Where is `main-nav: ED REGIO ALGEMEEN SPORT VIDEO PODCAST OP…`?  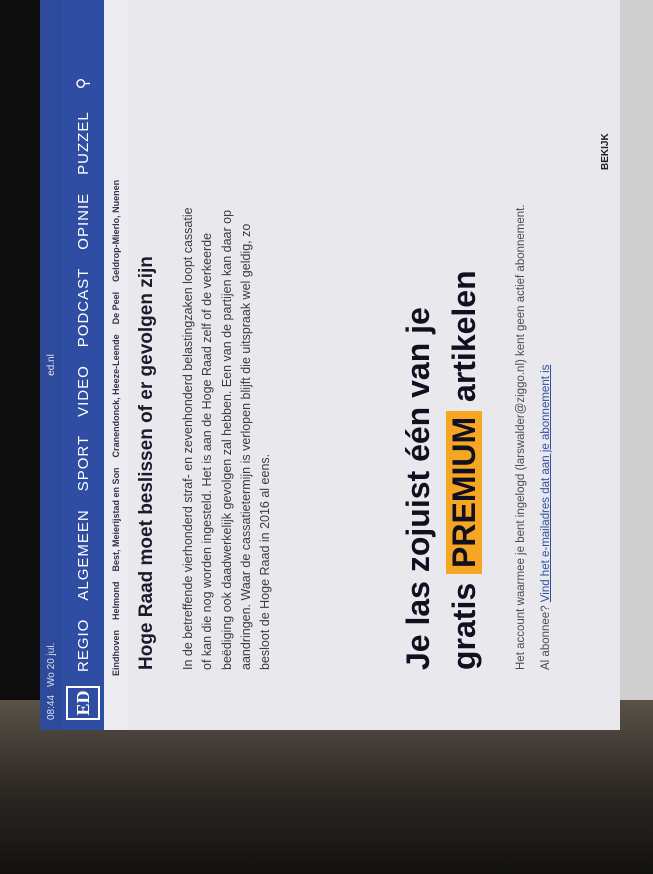 main-nav: ED REGIO ALGEMEEN SPORT VIDEO PODCAST OP… is located at coordinates (83, 365).